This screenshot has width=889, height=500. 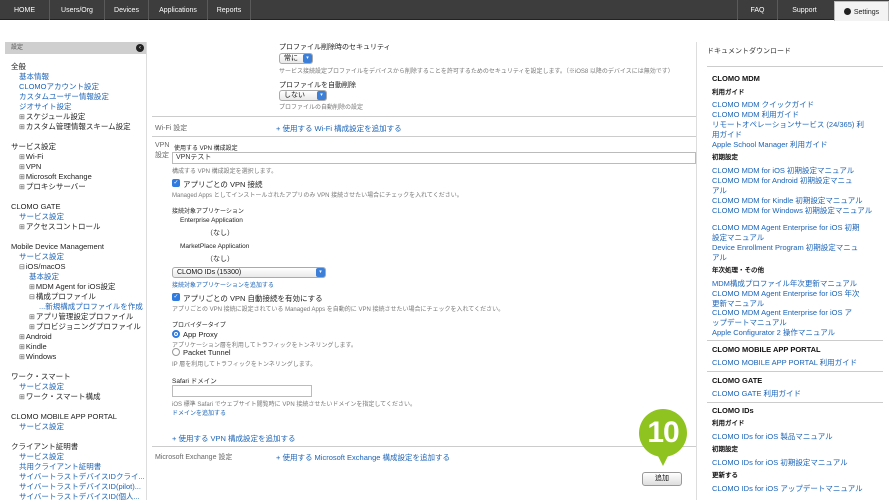 What do you see at coordinates (75, 127) in the screenshot?
I see `sidebar-item-custom-management-scheme: カスタム管理情報スキーム設定` at bounding box center [75, 127].